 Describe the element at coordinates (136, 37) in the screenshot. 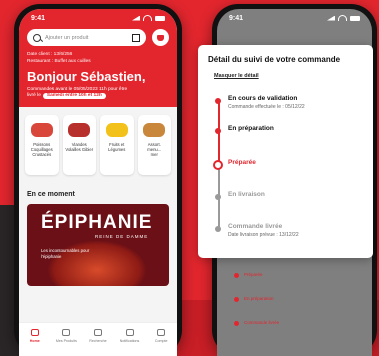

I see `barcode-scan-icon` at that location.